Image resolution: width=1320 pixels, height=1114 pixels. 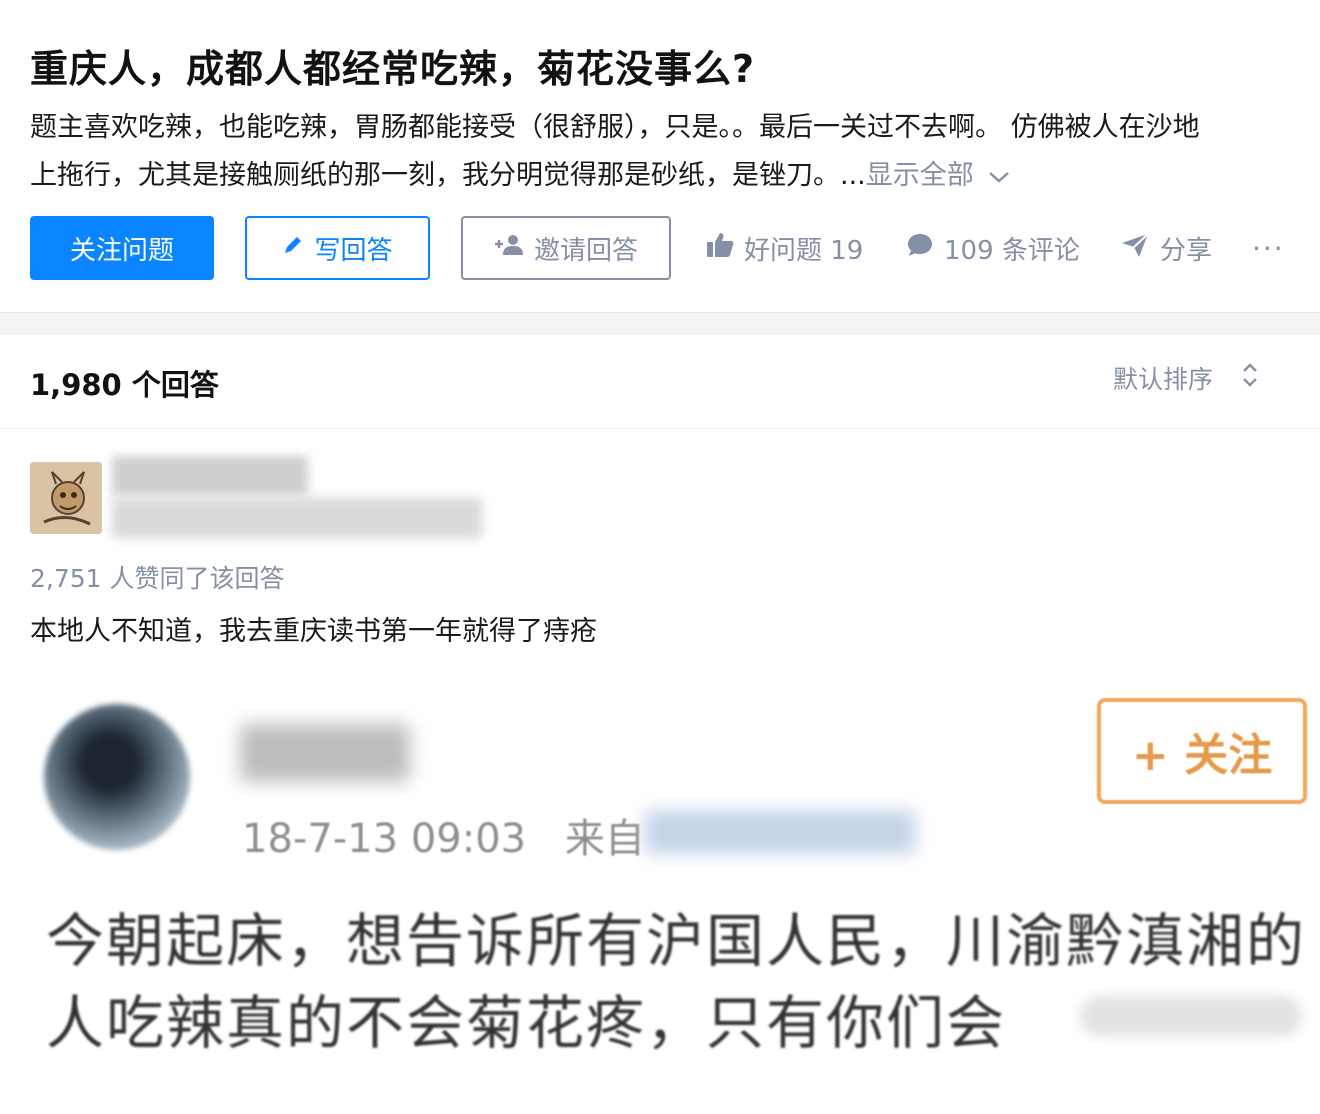 What do you see at coordinates (117, 777) in the screenshot?
I see `embedded-avatar` at bounding box center [117, 777].